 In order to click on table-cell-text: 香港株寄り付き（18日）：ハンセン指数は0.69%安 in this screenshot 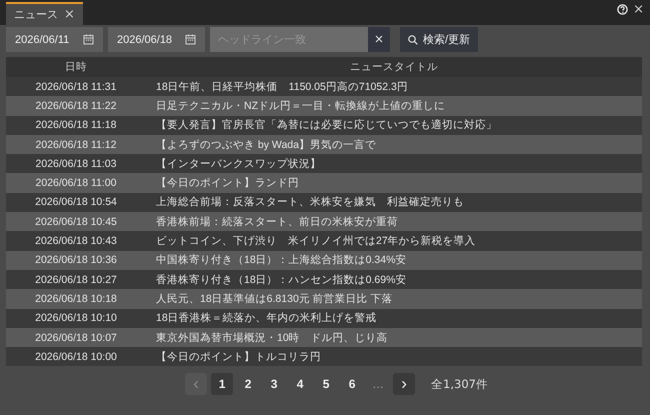, I will do `click(281, 279)`.